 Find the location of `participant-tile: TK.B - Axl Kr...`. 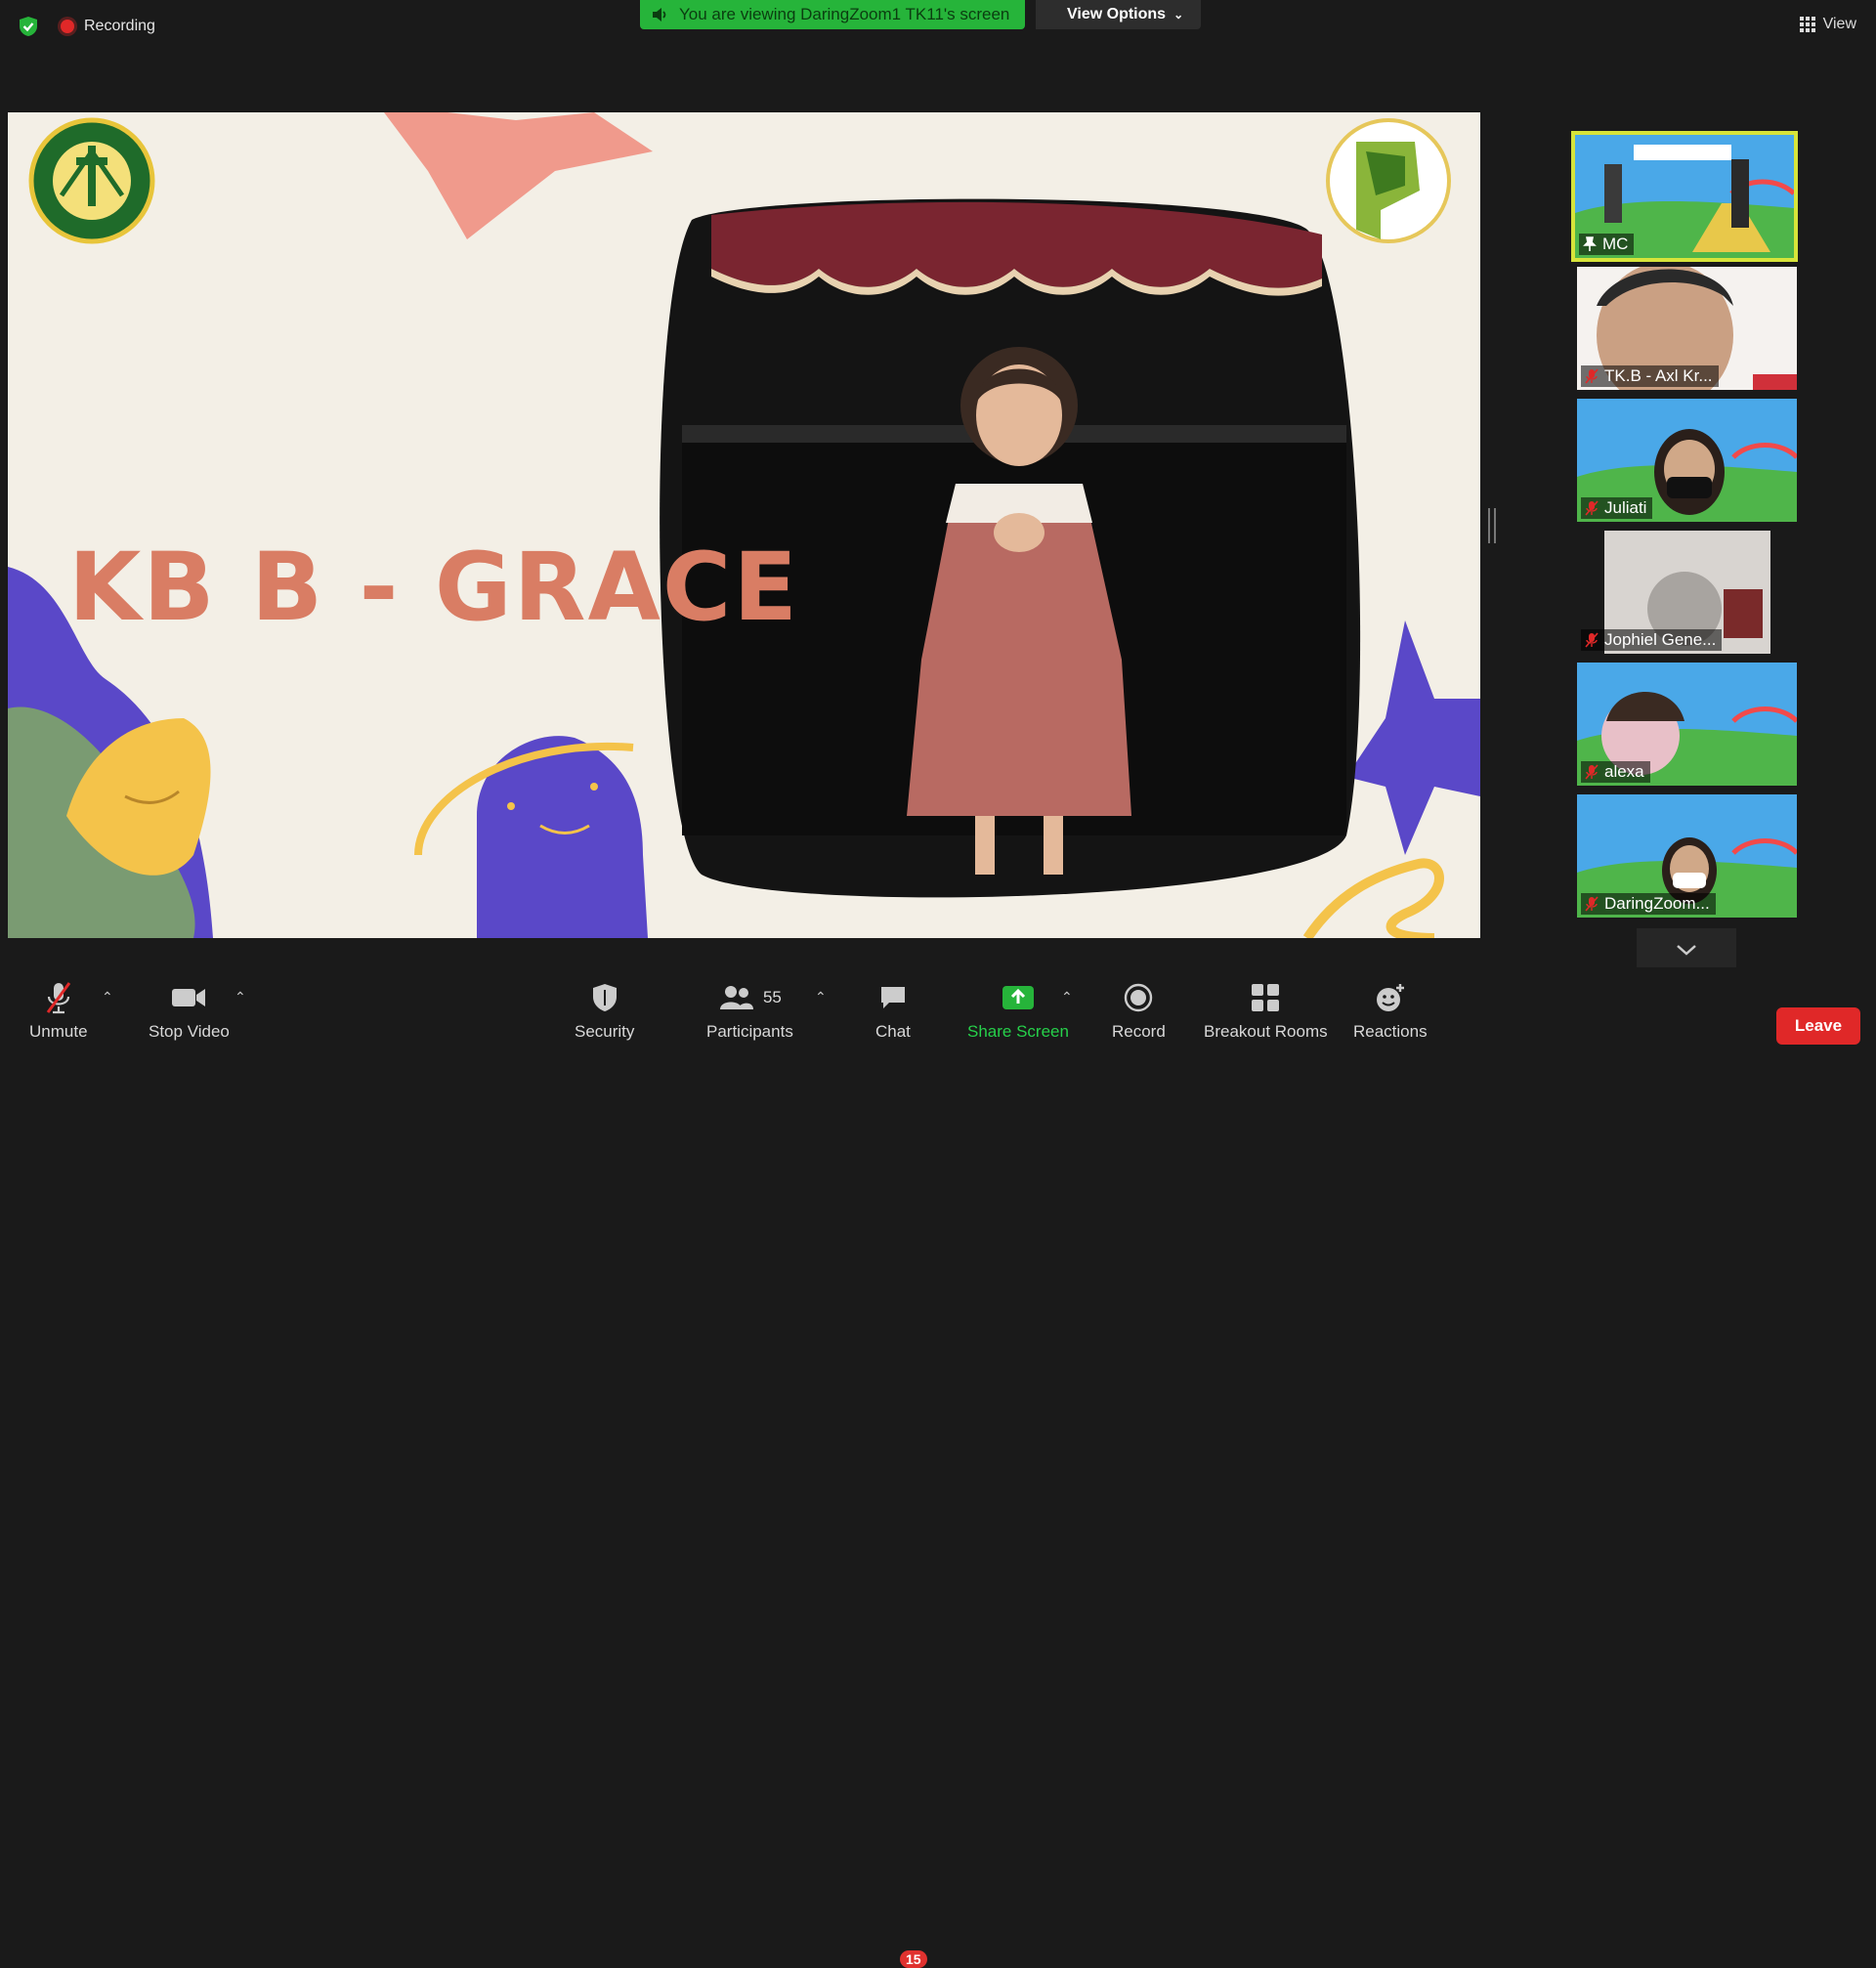

participant-tile: TK.B - Axl Kr... is located at coordinates (1687, 328).